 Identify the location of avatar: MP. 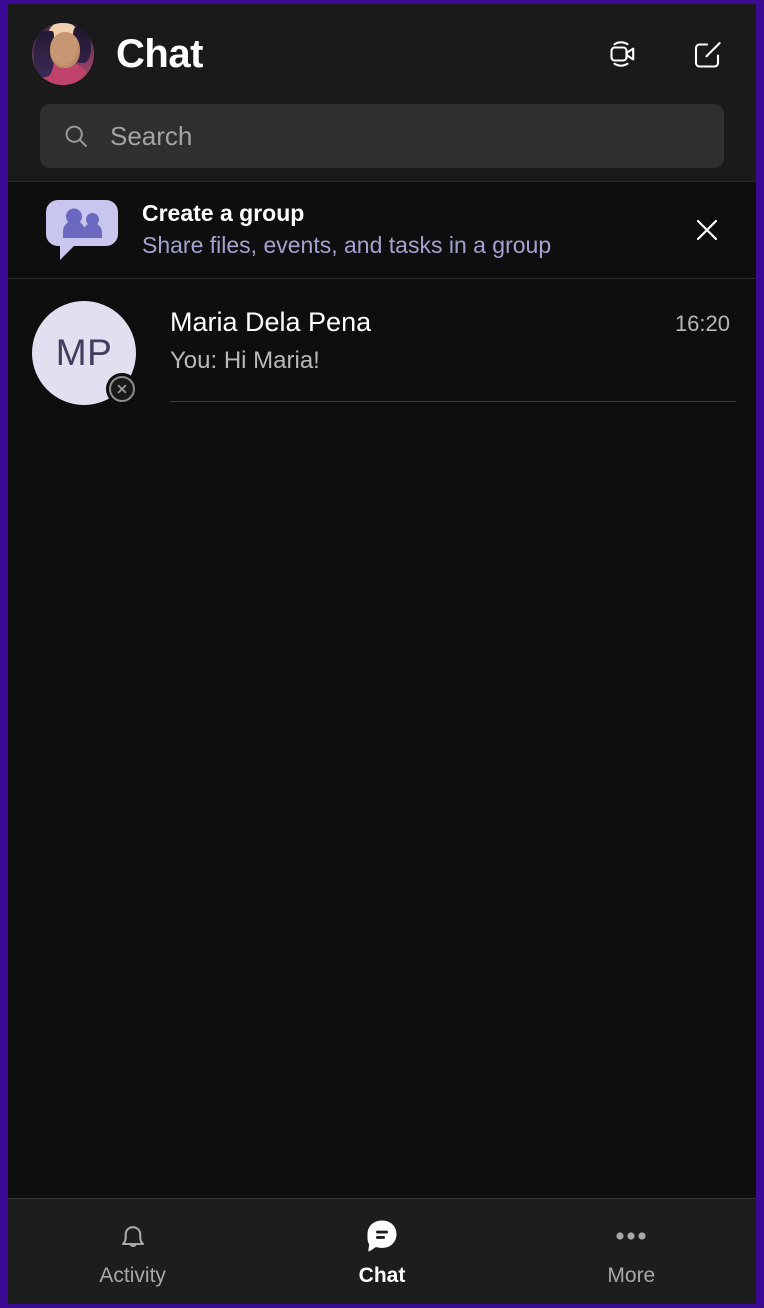
(85, 353).